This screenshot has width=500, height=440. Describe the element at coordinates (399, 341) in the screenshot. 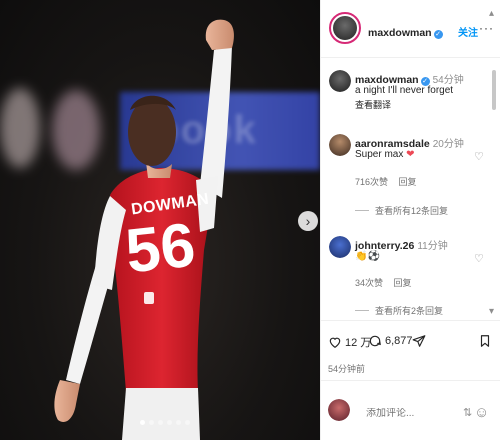

I see `comment-count: 6,877` at that location.